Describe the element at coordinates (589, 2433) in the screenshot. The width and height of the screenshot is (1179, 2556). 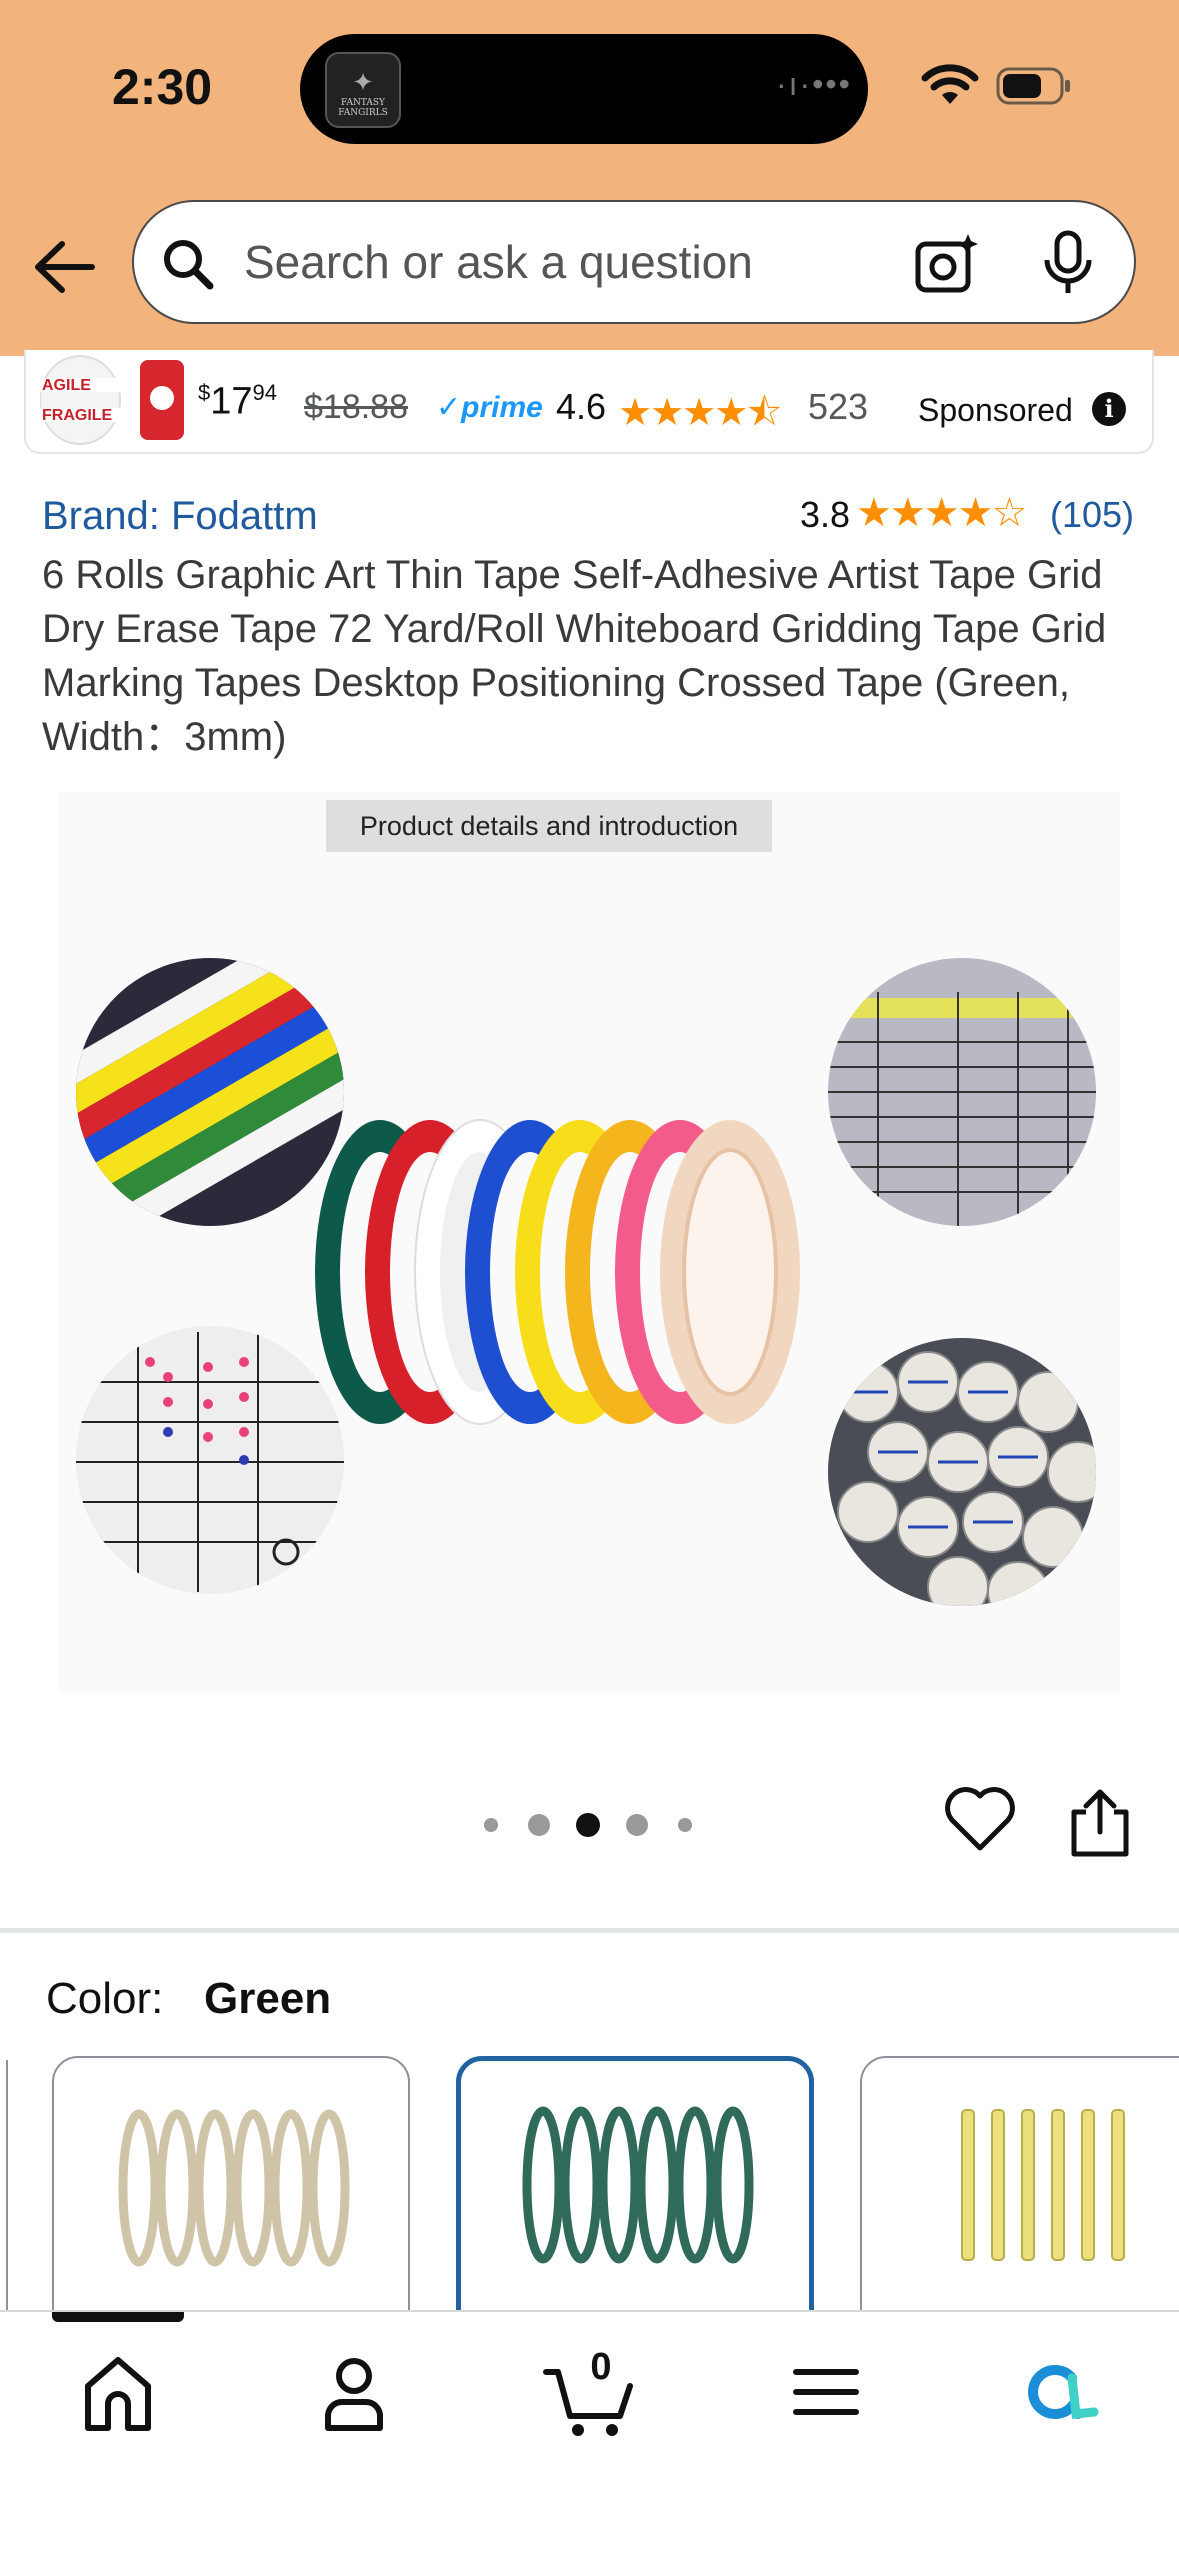
I see `bottom-navigation: 0` at that location.